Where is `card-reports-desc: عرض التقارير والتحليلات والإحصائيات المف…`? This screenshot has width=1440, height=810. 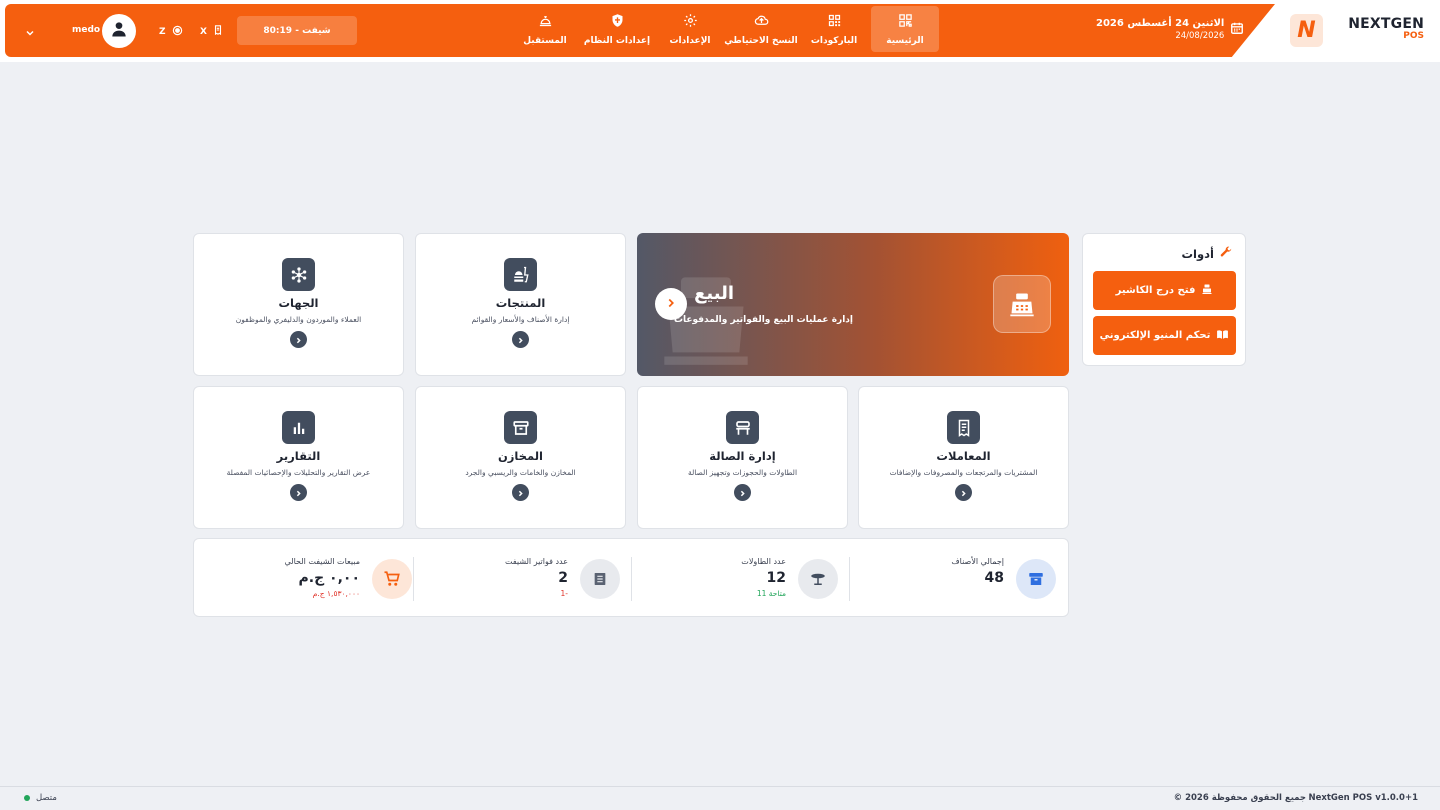 card-reports-desc: عرض التقارير والتحليلات والإحصائيات المف… is located at coordinates (298, 472).